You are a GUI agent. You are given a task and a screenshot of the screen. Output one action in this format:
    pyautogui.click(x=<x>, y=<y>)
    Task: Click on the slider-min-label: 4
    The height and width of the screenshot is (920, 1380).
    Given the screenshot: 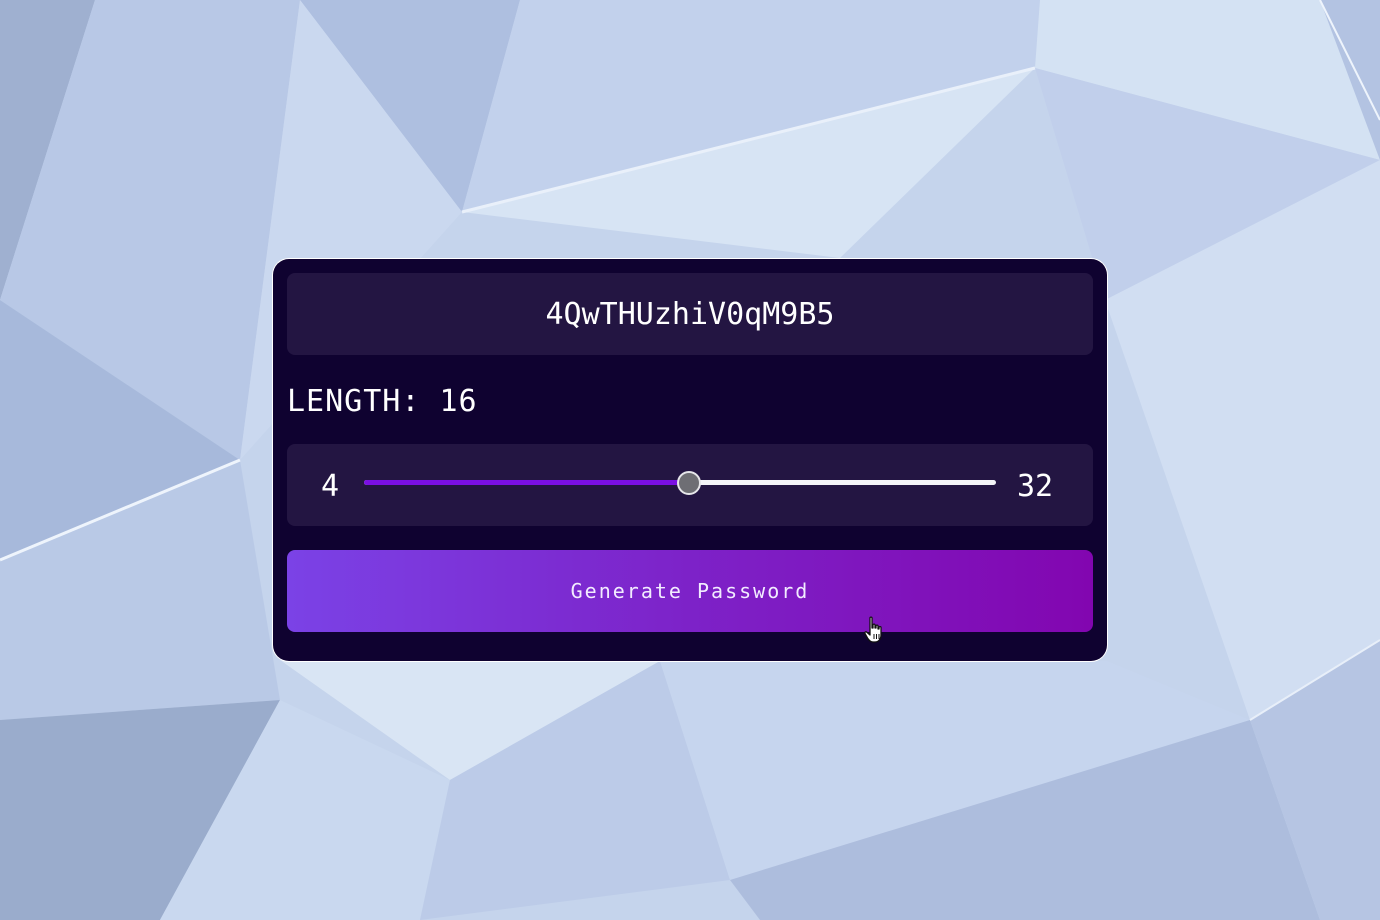 What is the action you would take?
    pyautogui.click(x=330, y=486)
    